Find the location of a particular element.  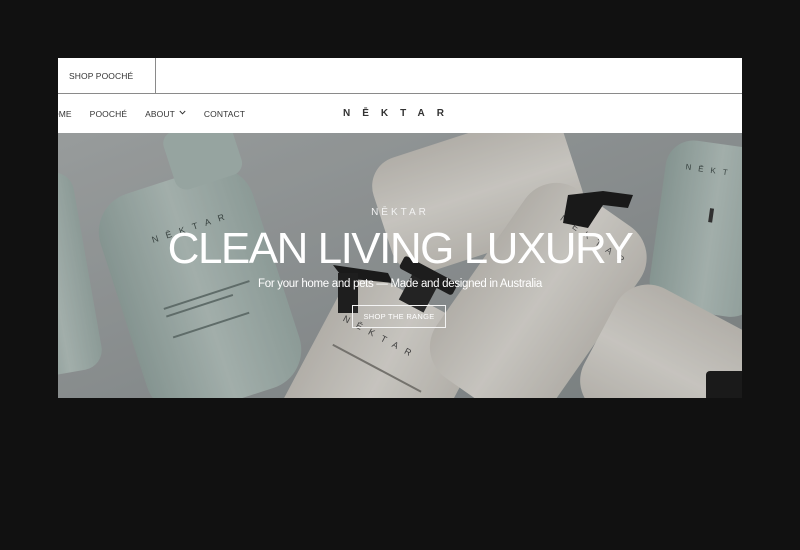

hero-title: CLEAN LIVING LUXURY is located at coordinates (400, 248).